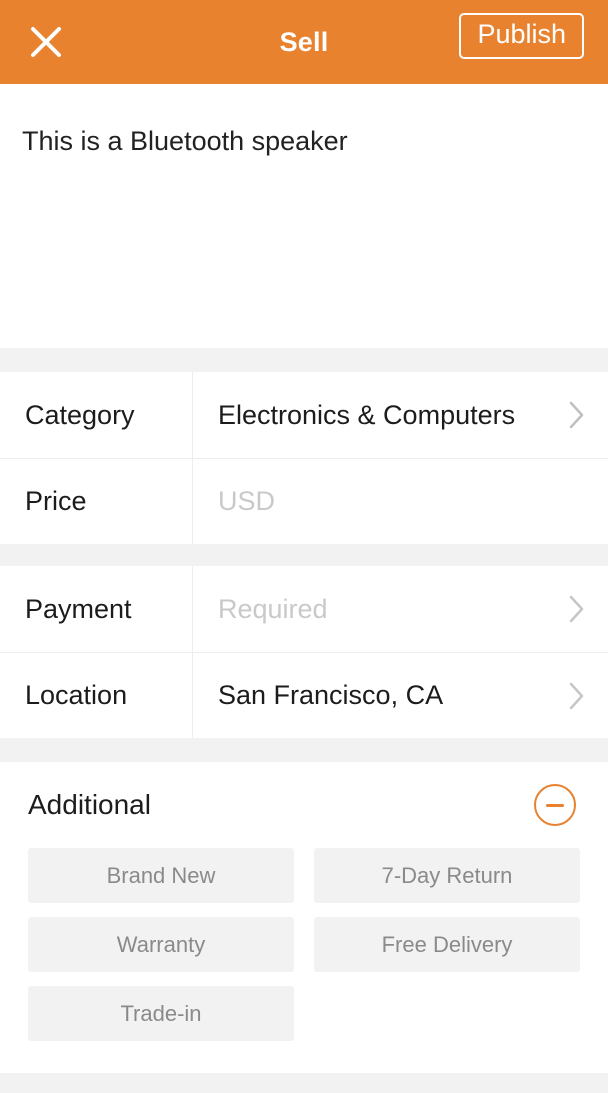 This screenshot has width=608, height=1093. Describe the element at coordinates (331, 695) in the screenshot. I see `field-value-location: San Francisco, CA` at that location.